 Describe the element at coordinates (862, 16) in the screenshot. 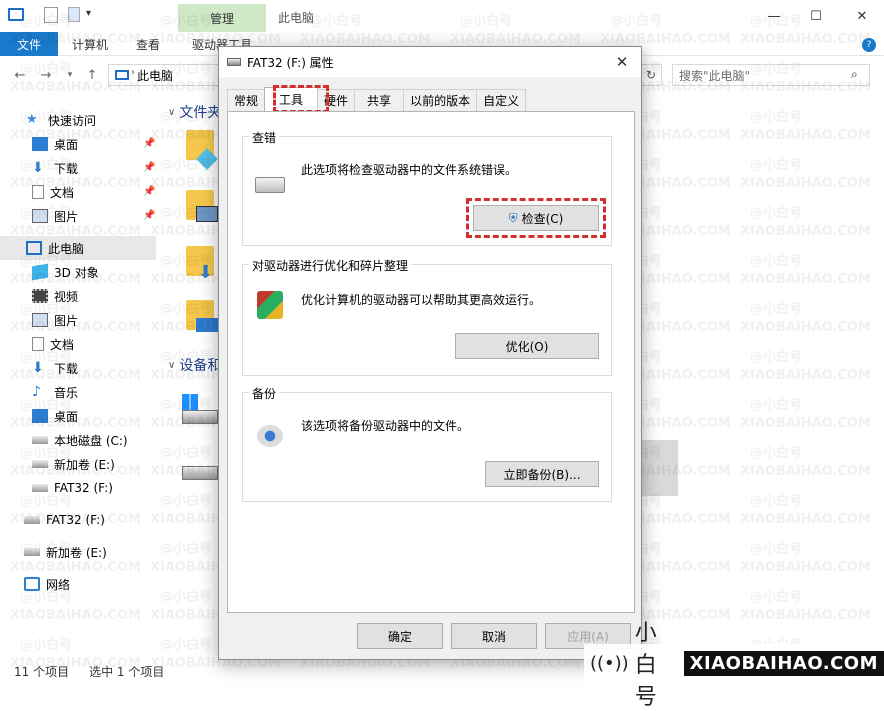

I see `close-icon: ✕` at that location.